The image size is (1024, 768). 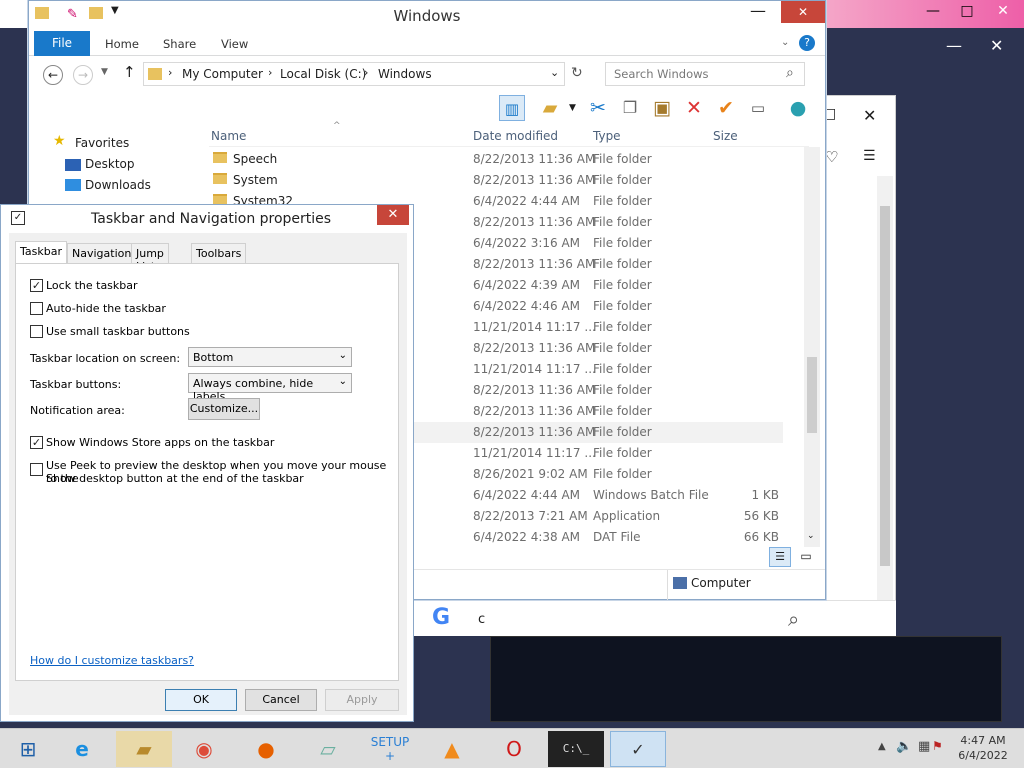 What do you see at coordinates (266, 749) in the screenshot?
I see `firefox-icon: ●` at bounding box center [266, 749].